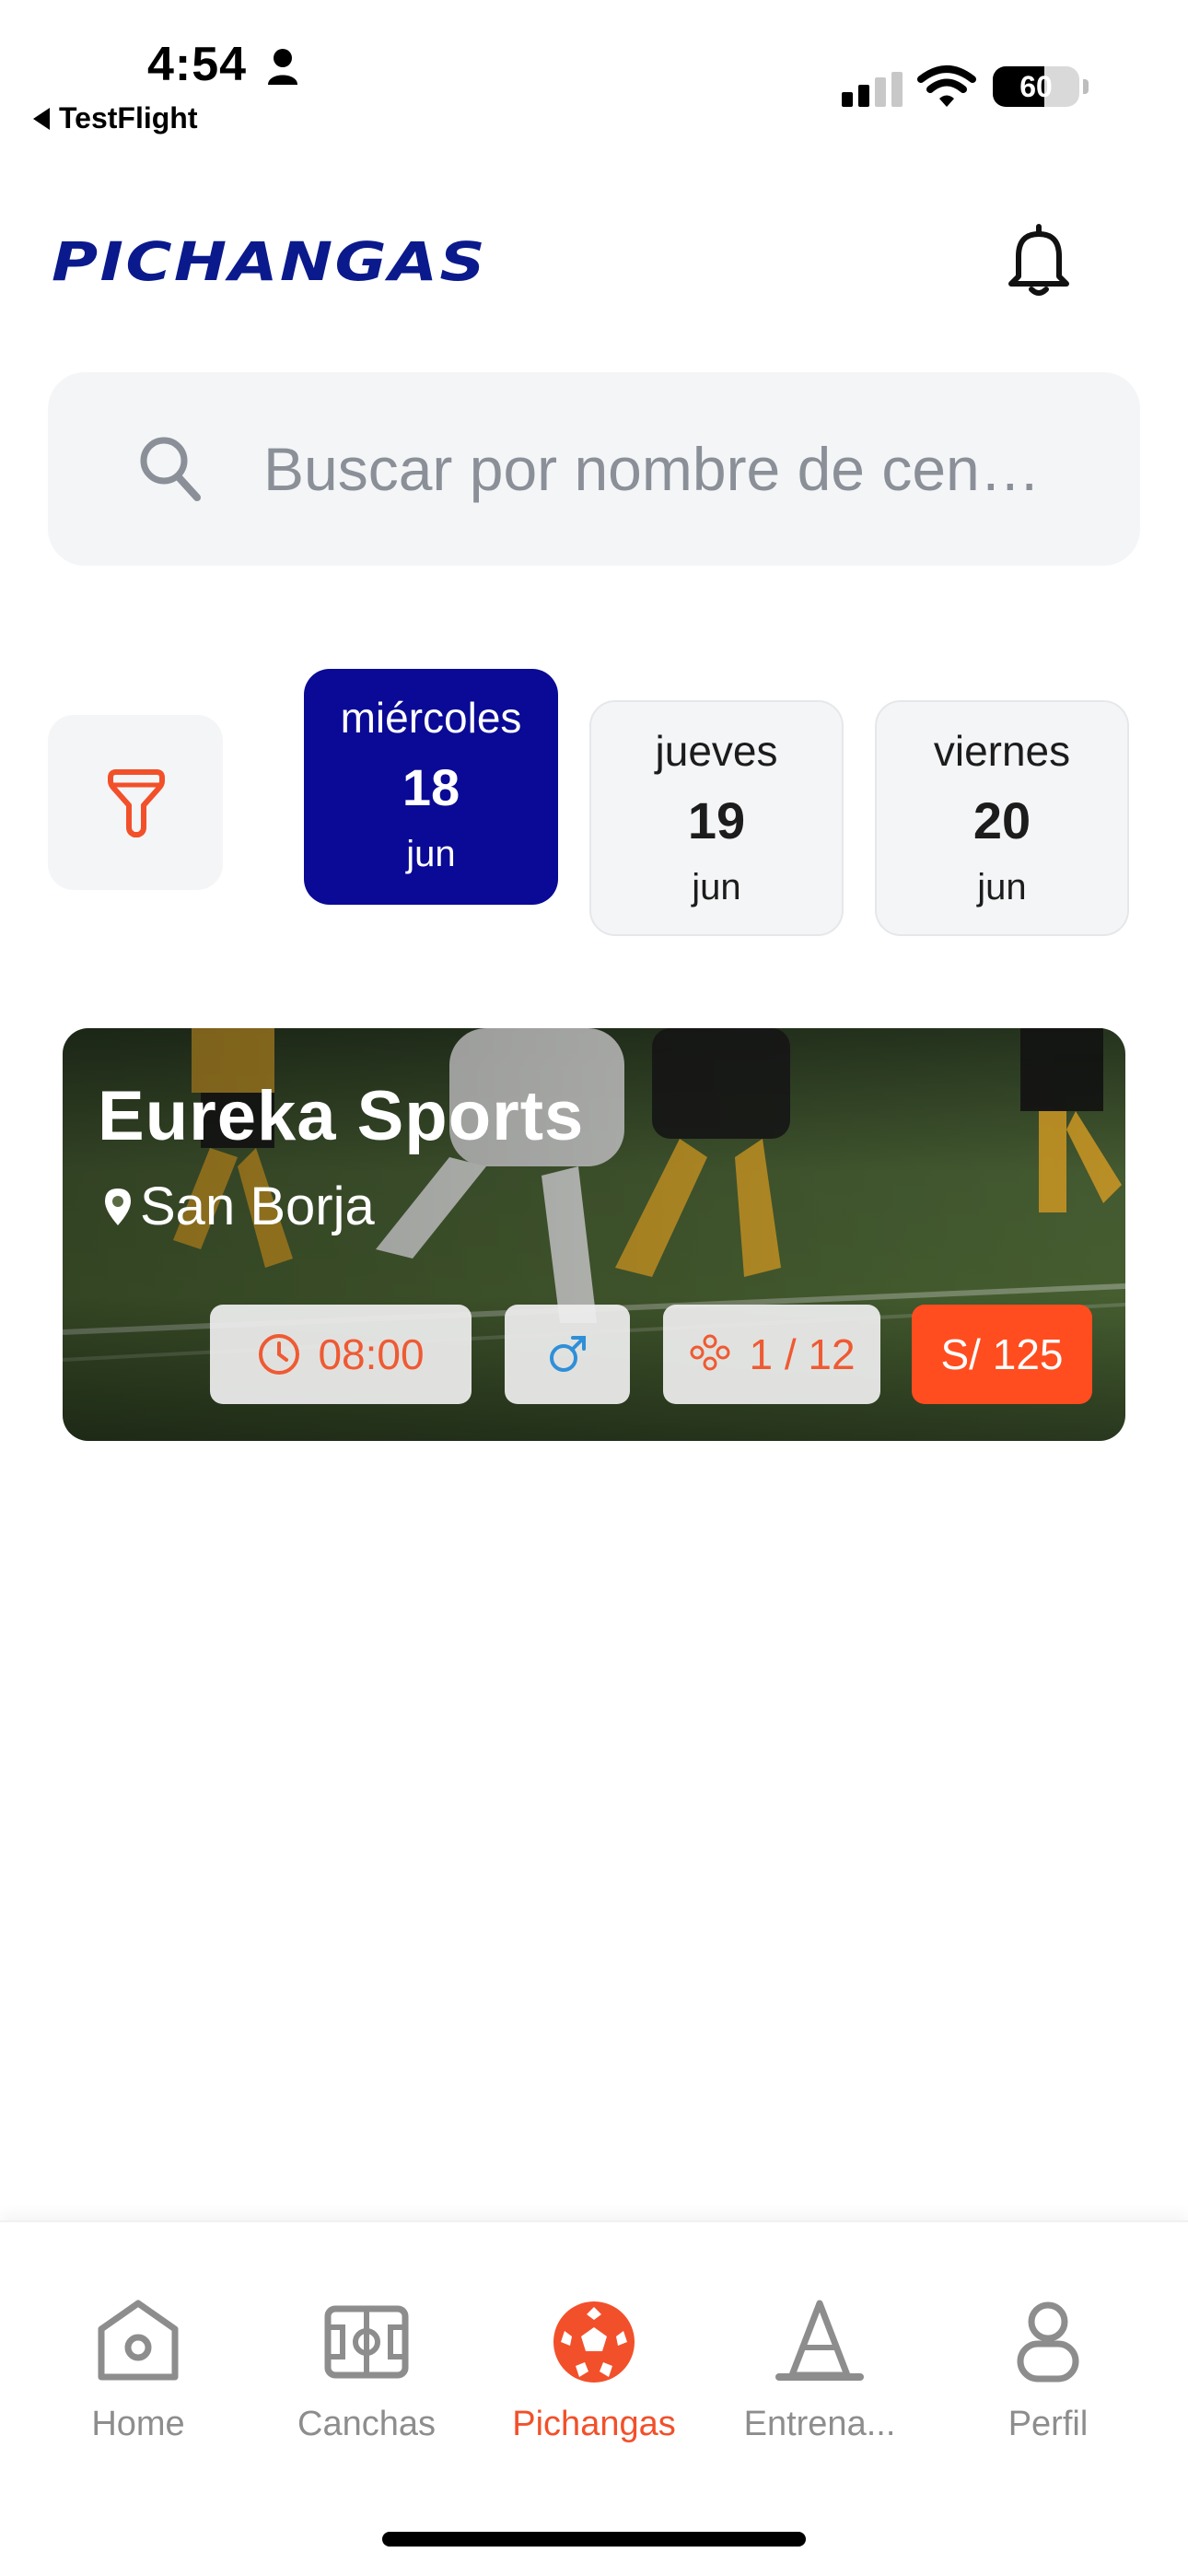 The height and width of the screenshot is (2576, 1188). What do you see at coordinates (41, 118) in the screenshot?
I see `back-arrow-icon` at bounding box center [41, 118].